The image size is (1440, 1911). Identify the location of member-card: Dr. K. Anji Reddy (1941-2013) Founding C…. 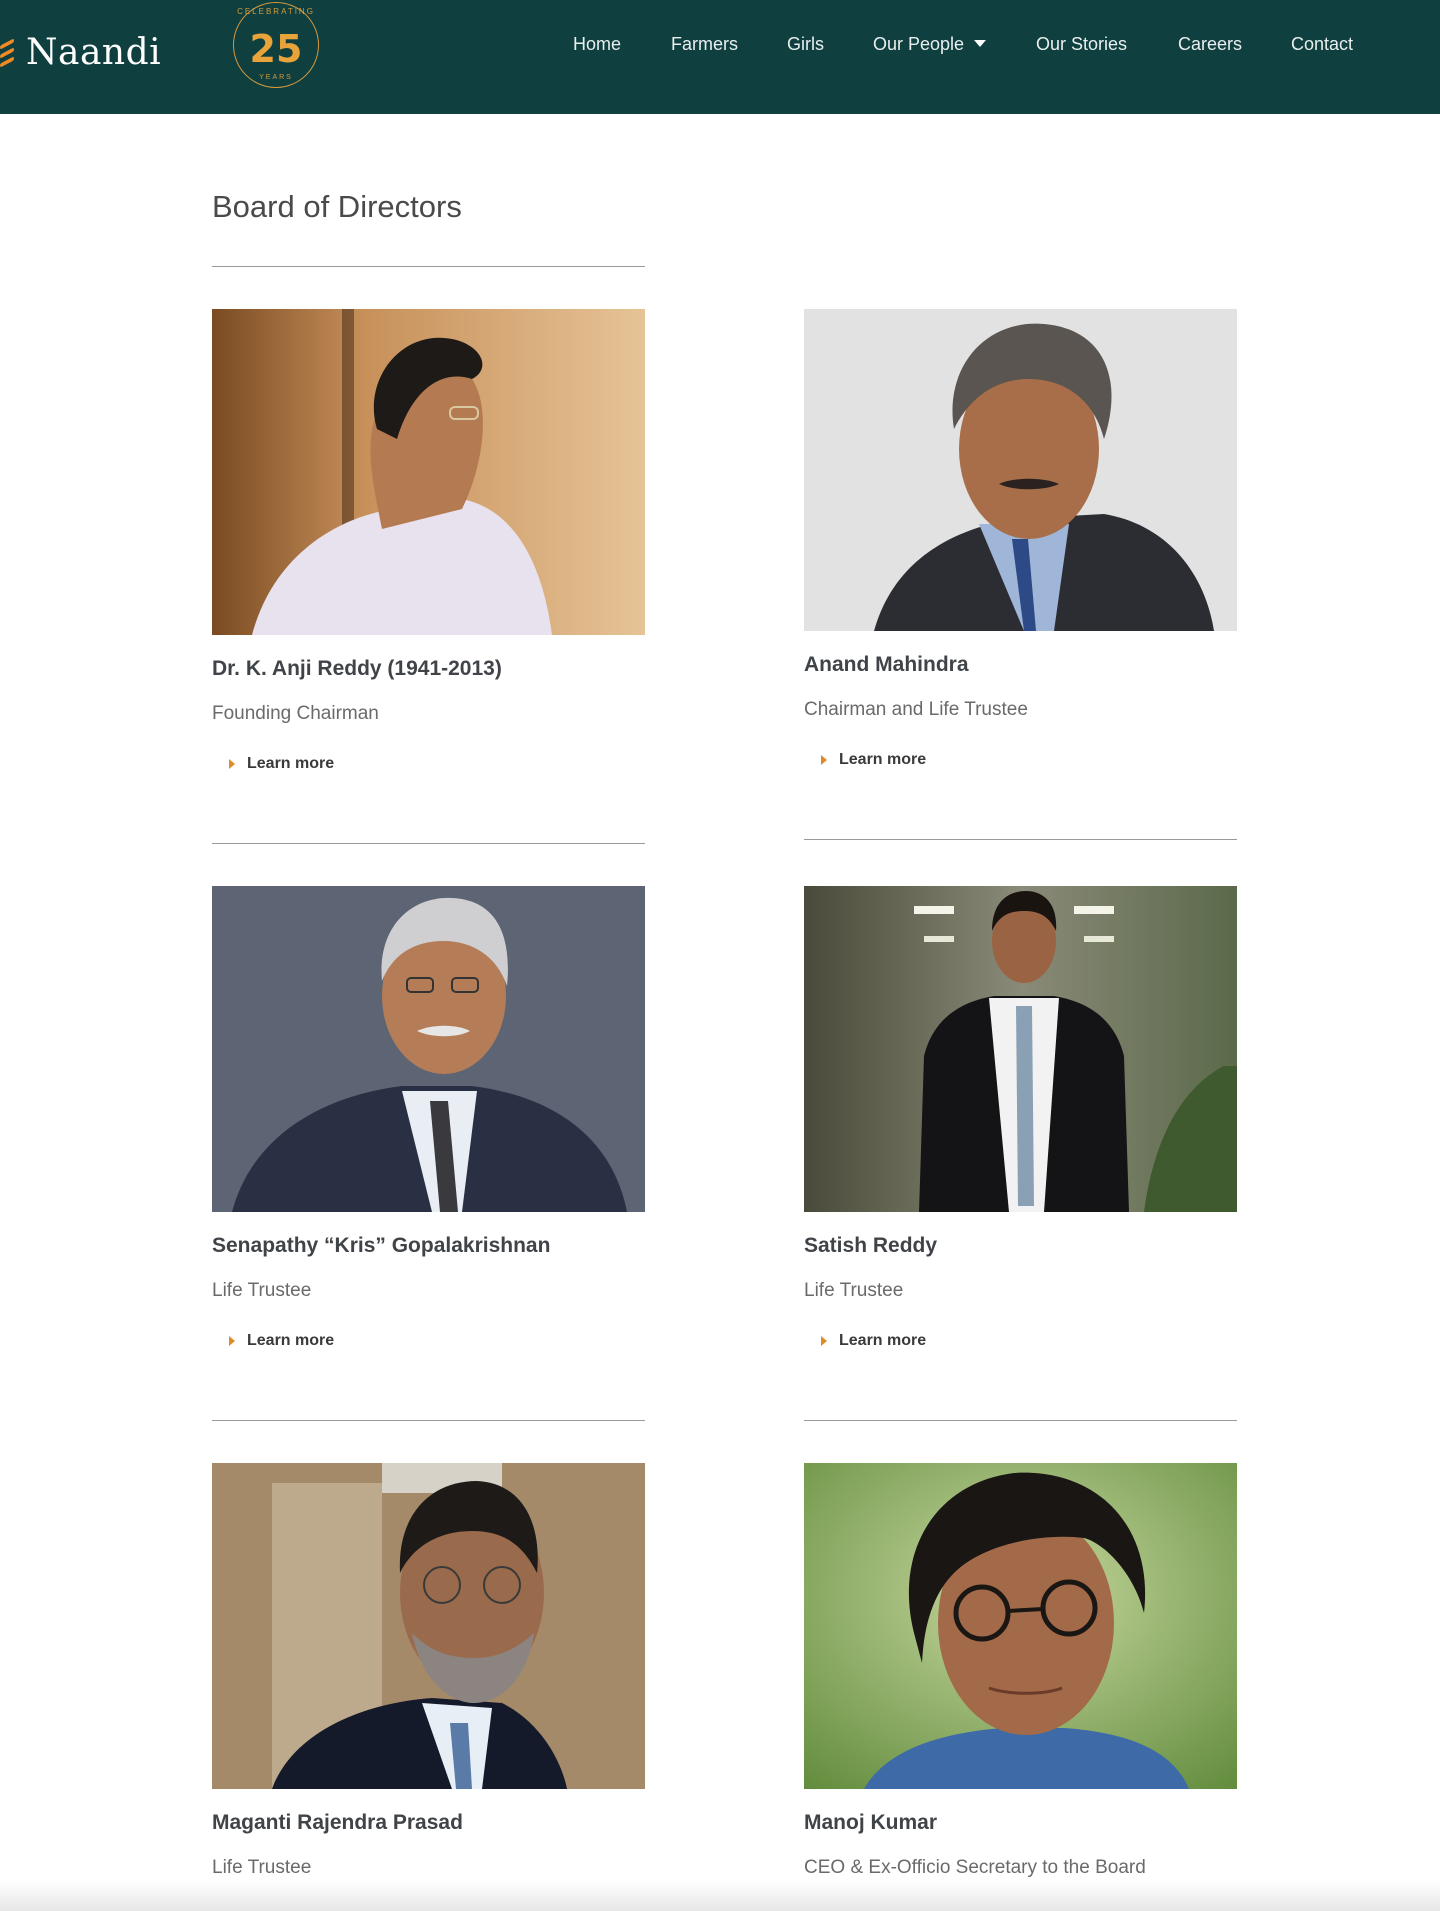
(428, 541).